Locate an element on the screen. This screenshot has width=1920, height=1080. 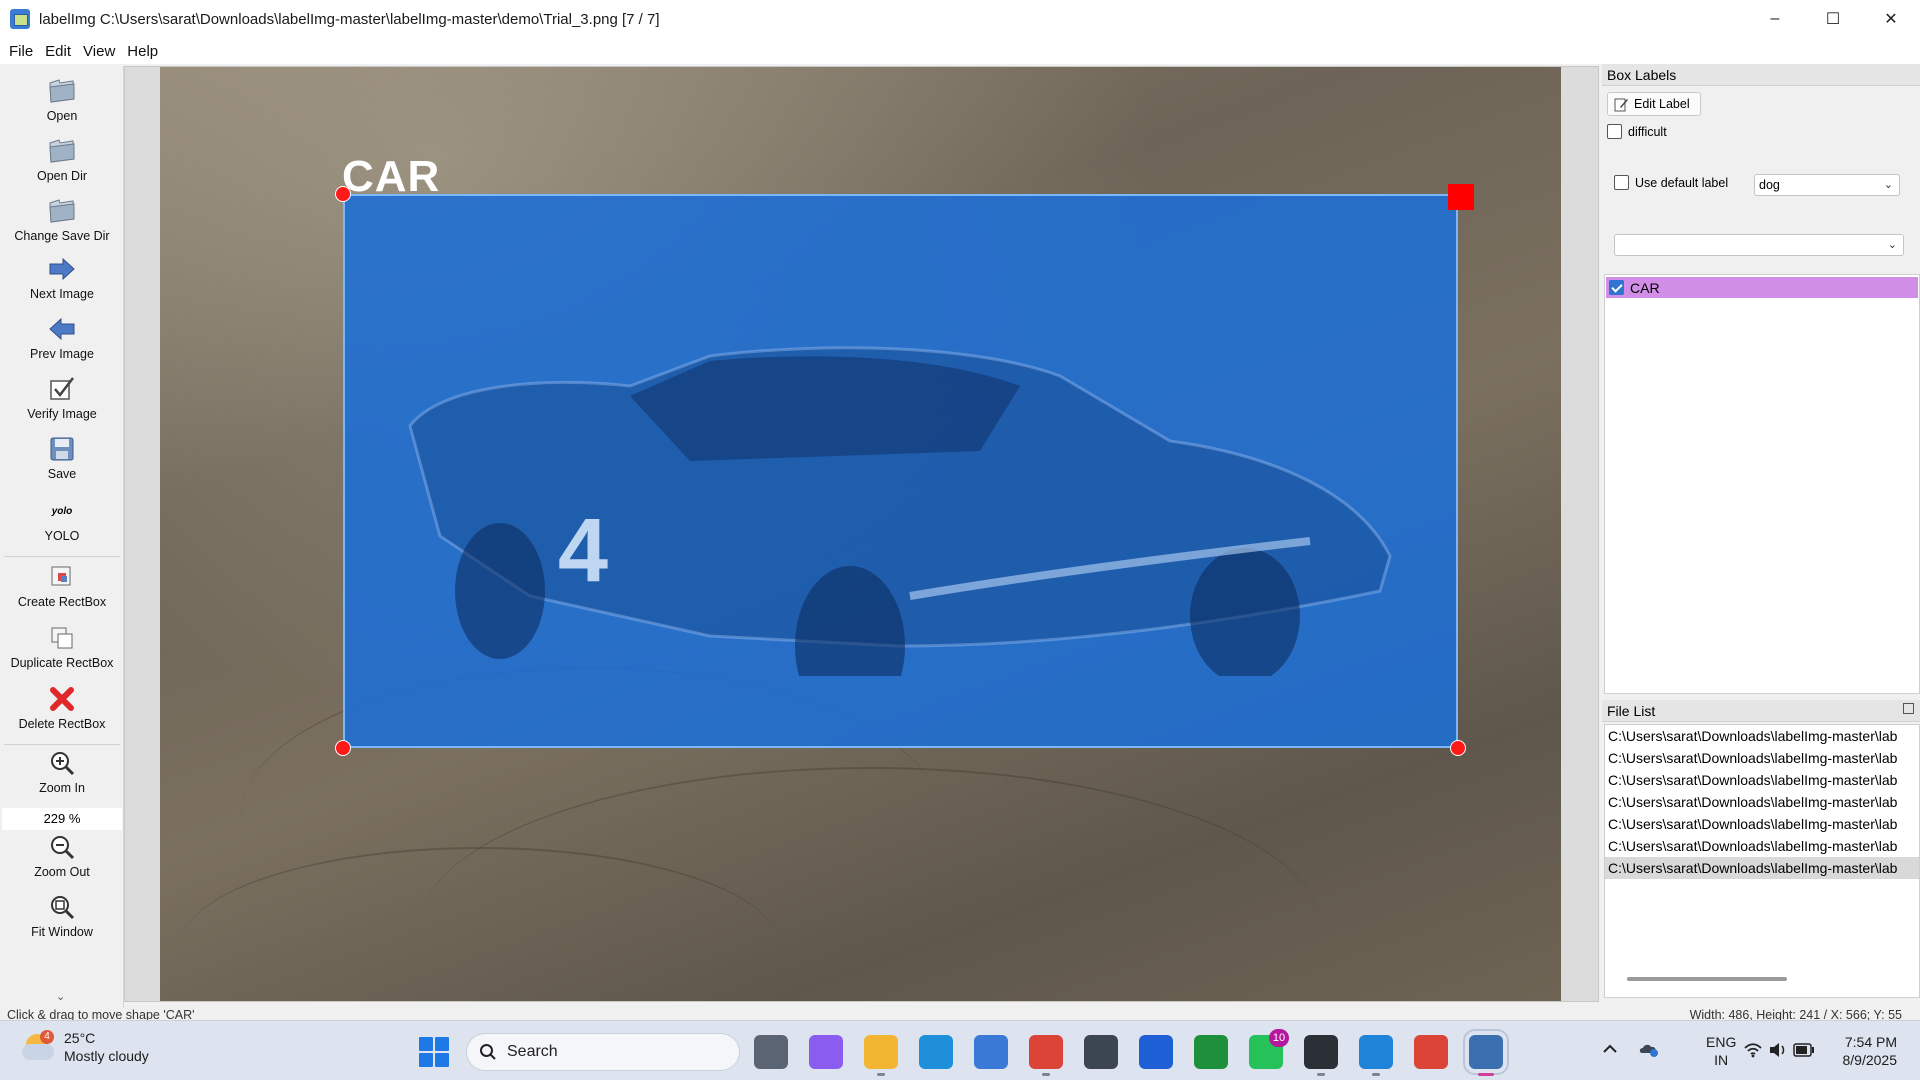
battery-icon is located at coordinates (1804, 1050).